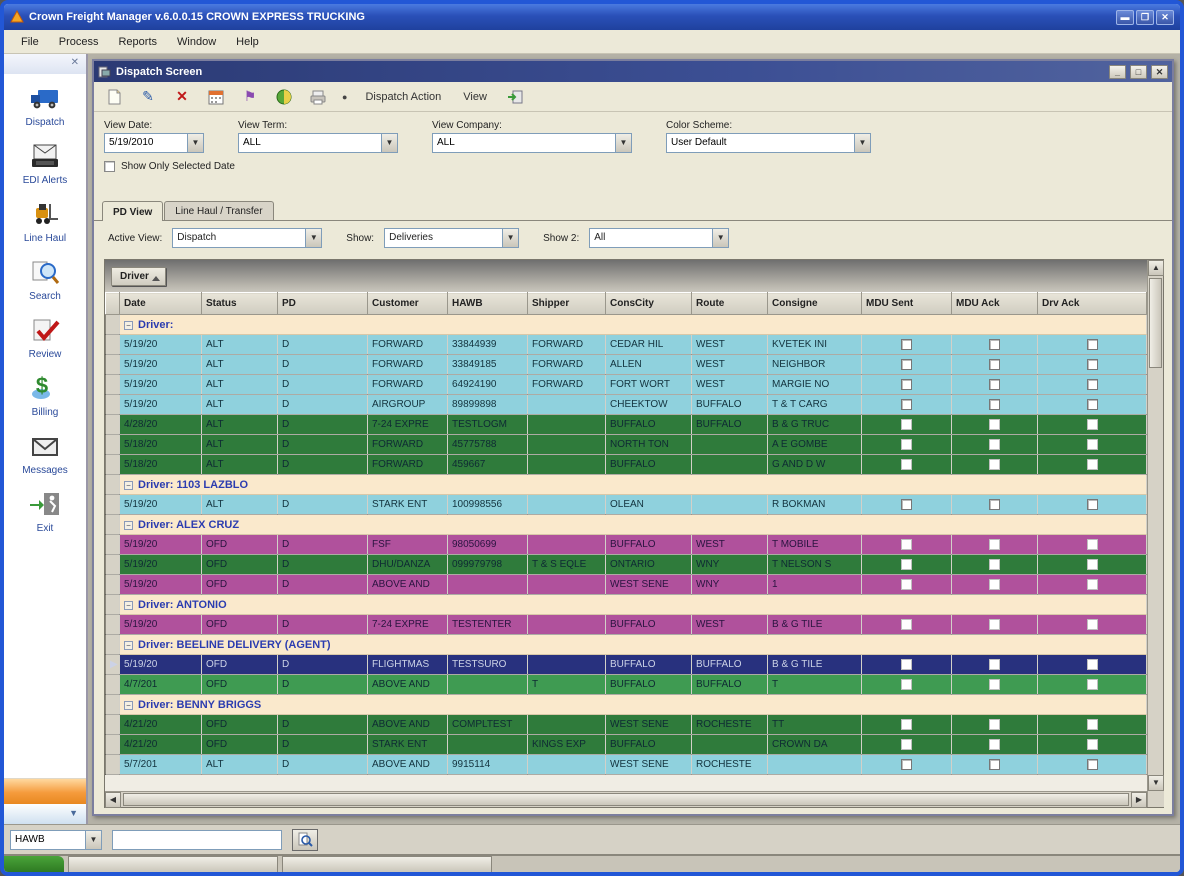  What do you see at coordinates (566, 303) in the screenshot?
I see `column-header-shipper: Shipper` at bounding box center [566, 303].